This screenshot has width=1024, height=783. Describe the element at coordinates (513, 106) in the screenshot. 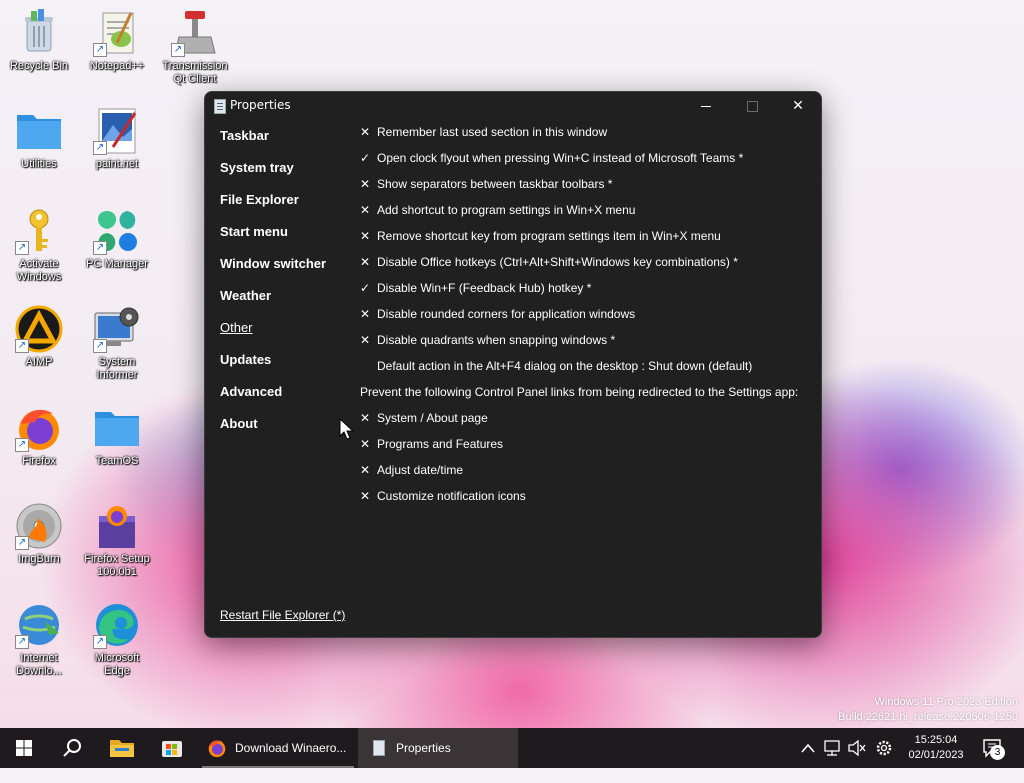

I see `title-bar: Properties ✕` at that location.